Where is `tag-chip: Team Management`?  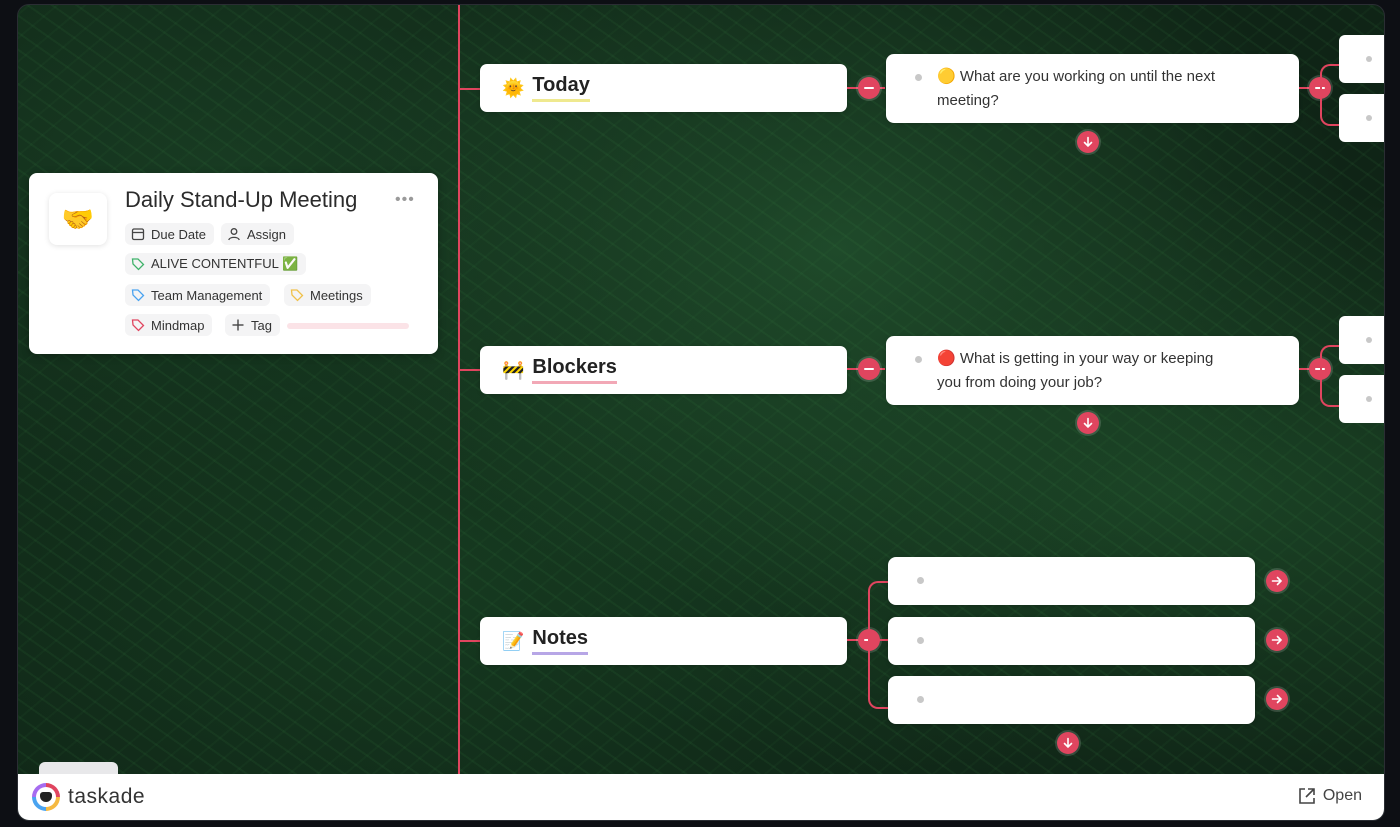
tag-chip: Team Management is located at coordinates (198, 295).